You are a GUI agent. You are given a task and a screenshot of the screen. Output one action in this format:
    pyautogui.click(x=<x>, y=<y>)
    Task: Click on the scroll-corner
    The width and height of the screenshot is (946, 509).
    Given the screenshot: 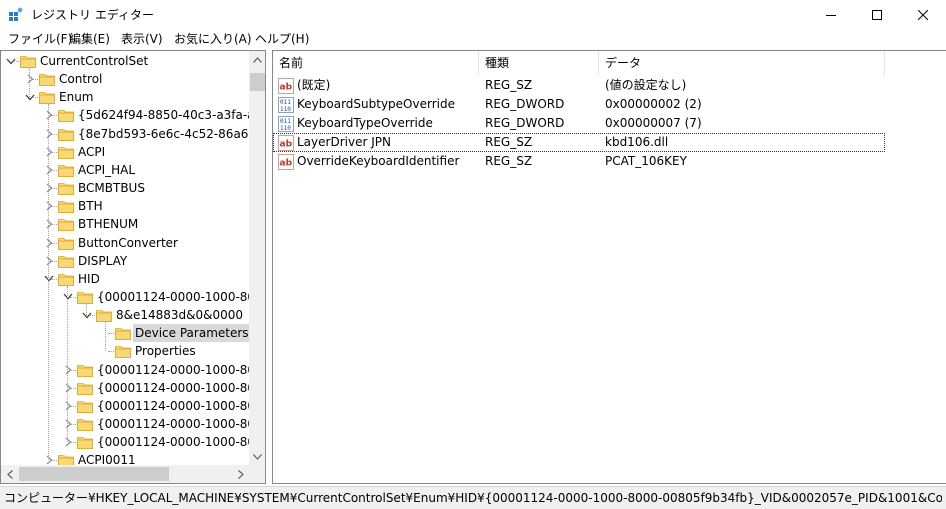 What is the action you would take?
    pyautogui.click(x=257, y=474)
    